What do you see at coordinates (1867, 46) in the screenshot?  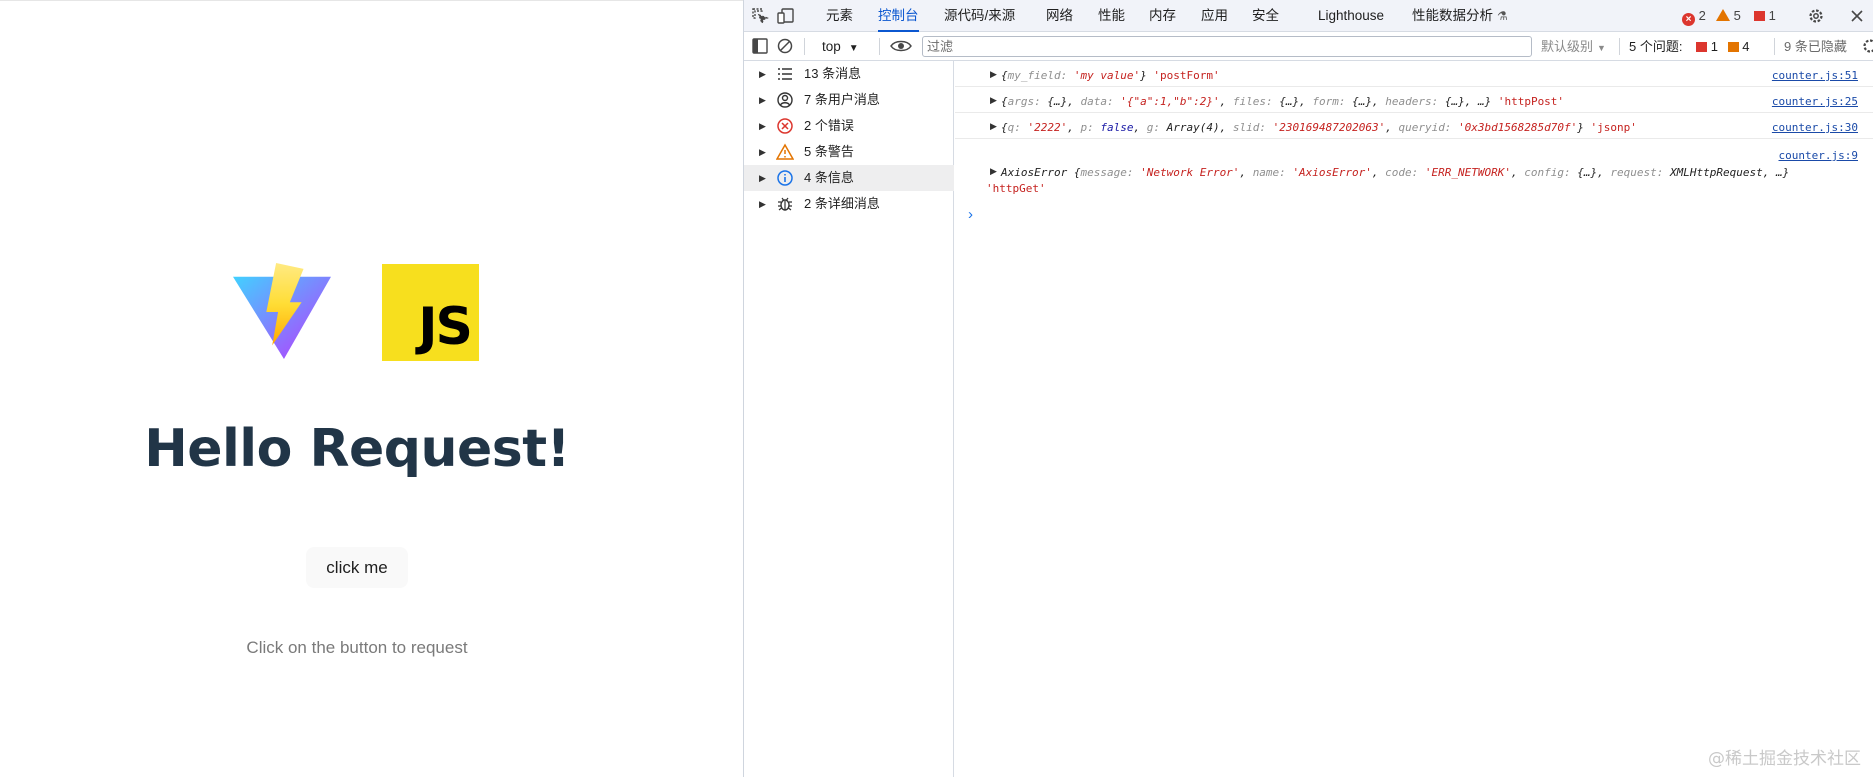 I see `console-settings-gear-icon` at bounding box center [1867, 46].